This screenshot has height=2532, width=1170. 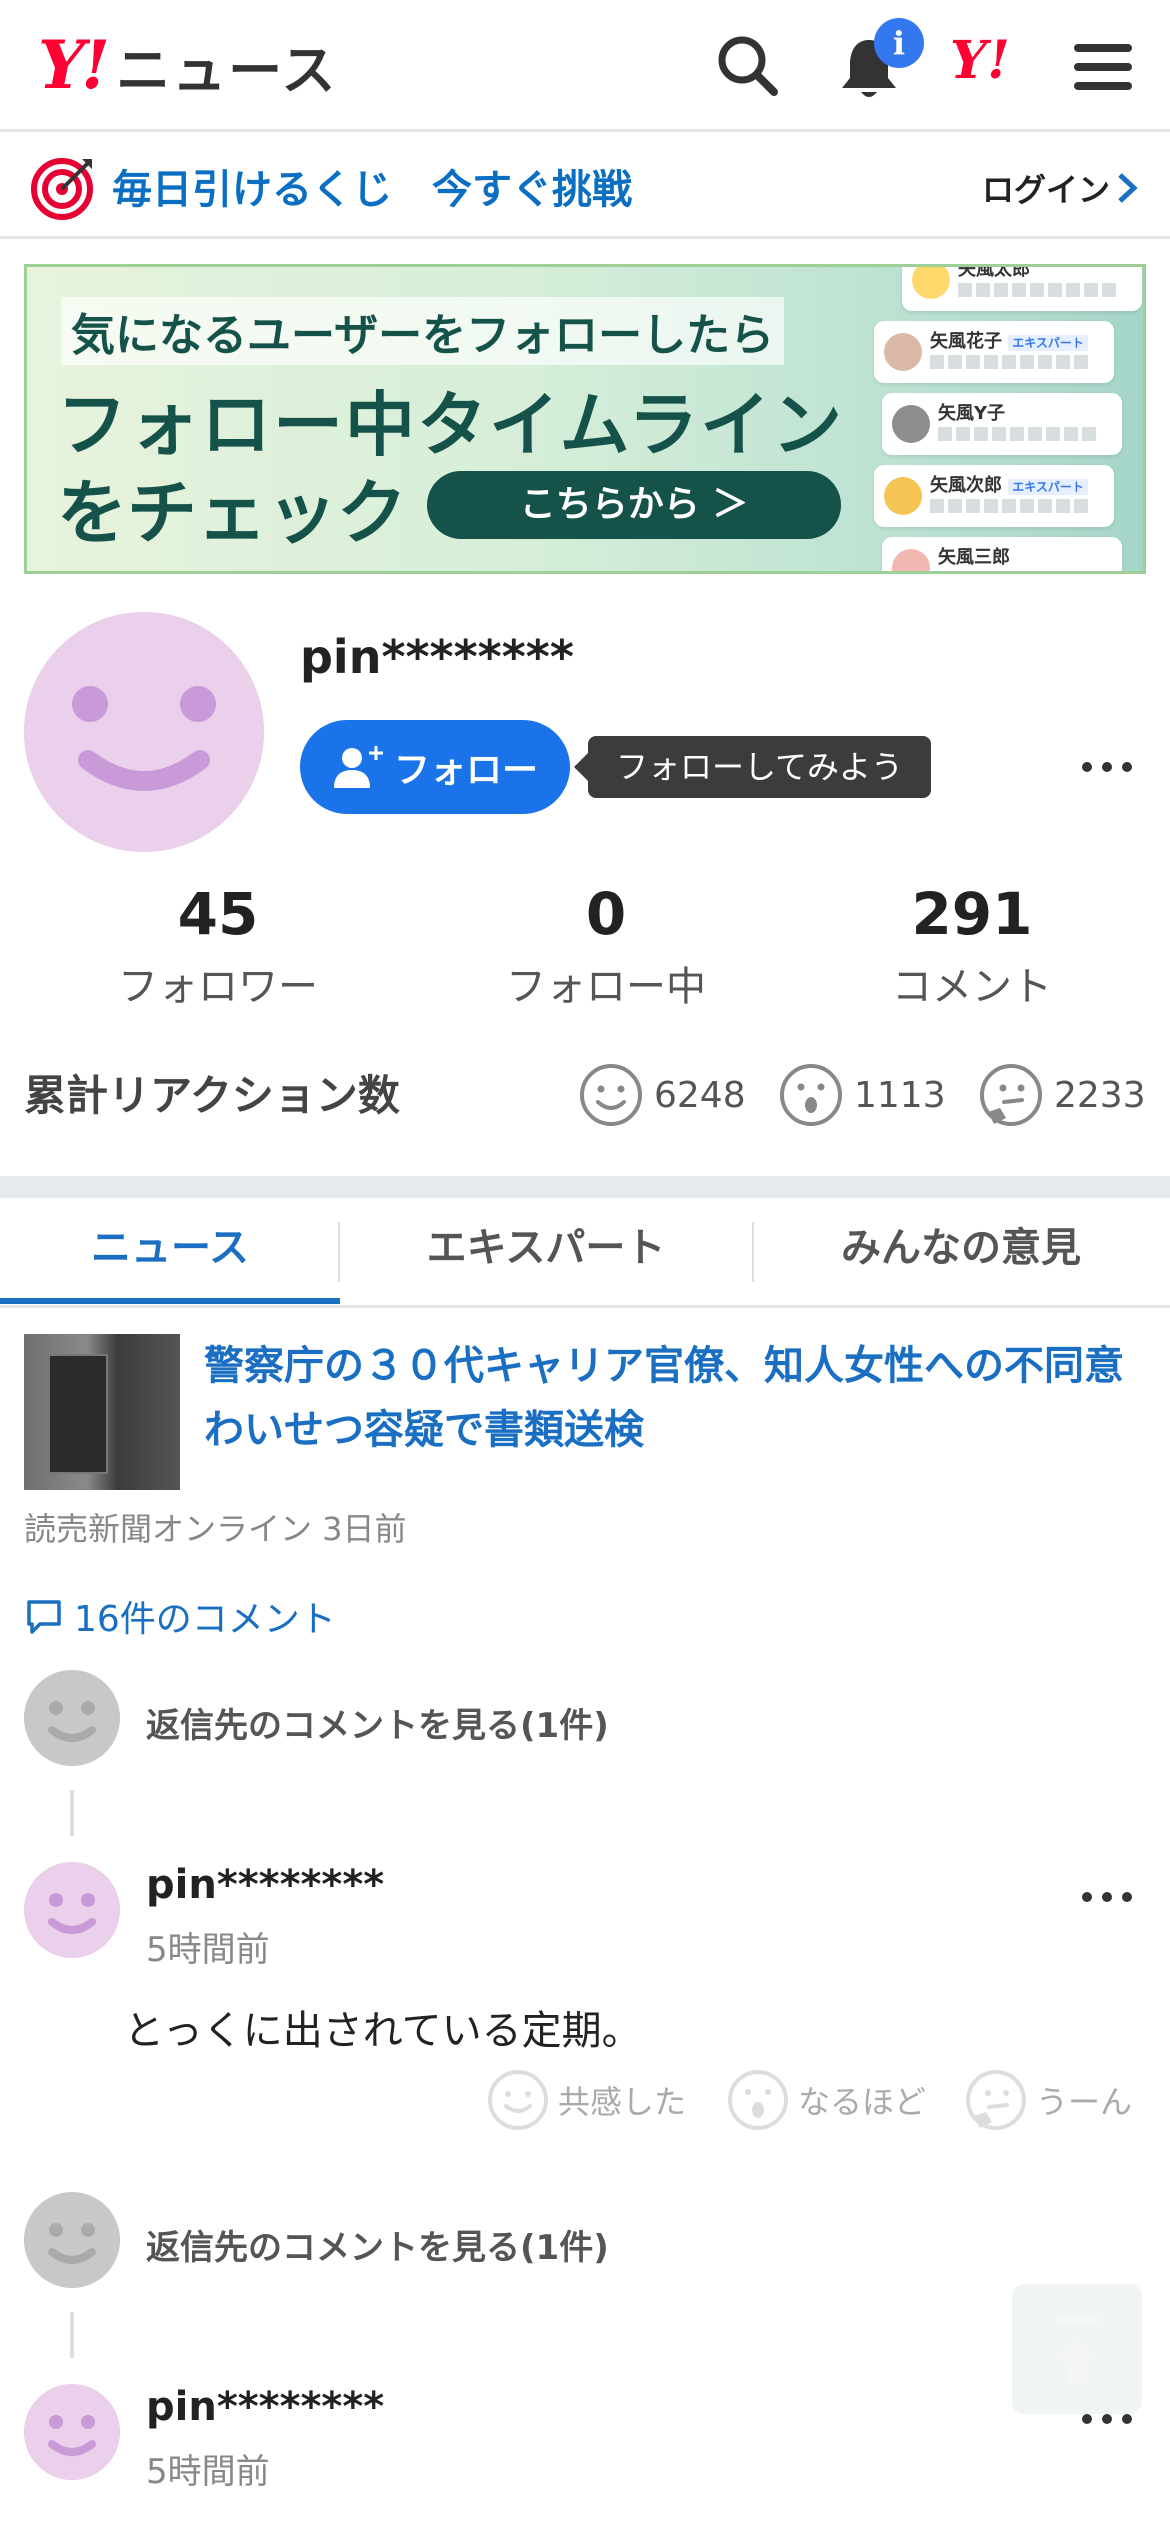 I want to click on card-name-text: 矢風花子, so click(x=966, y=341).